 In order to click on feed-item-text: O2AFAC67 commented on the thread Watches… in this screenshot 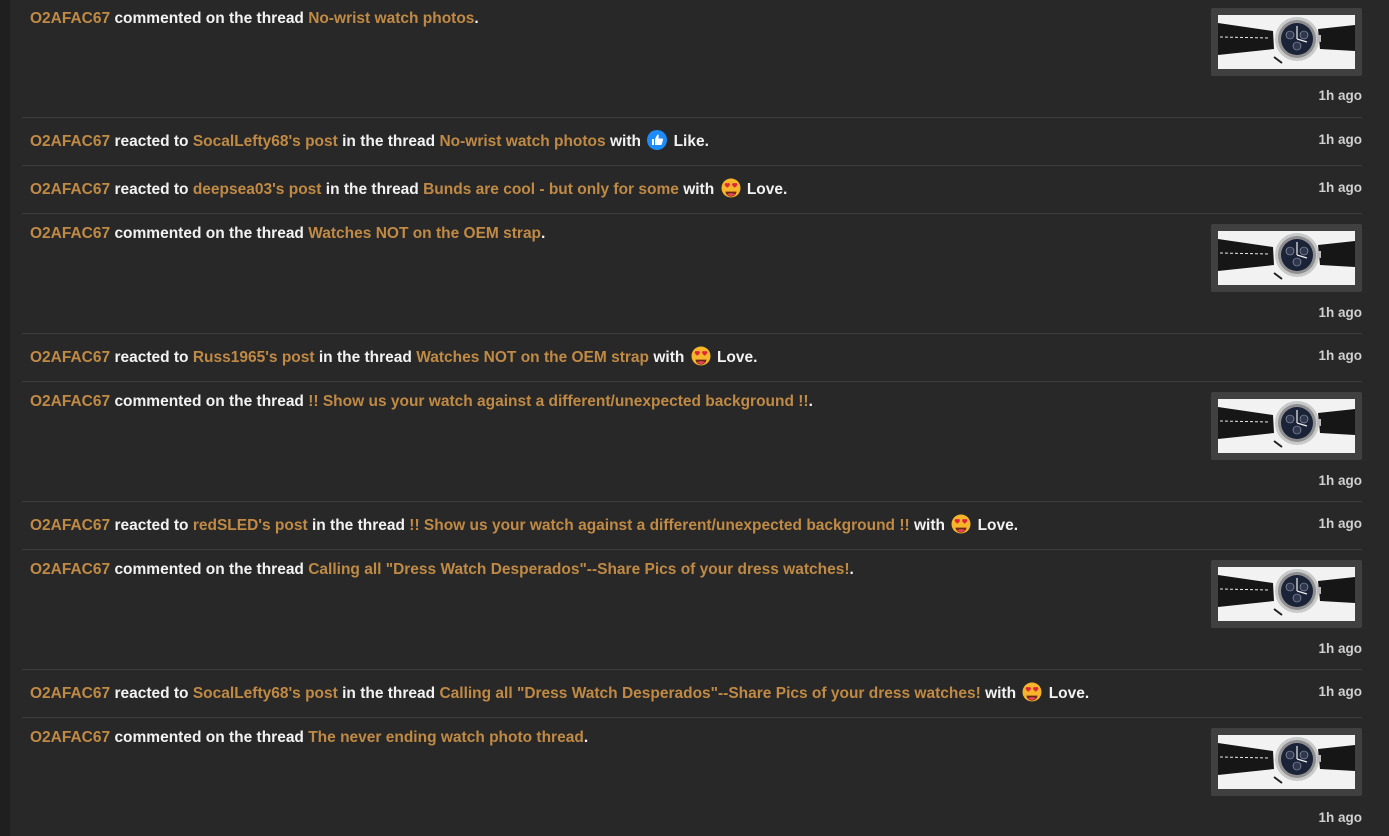, I will do `click(287, 234)`.